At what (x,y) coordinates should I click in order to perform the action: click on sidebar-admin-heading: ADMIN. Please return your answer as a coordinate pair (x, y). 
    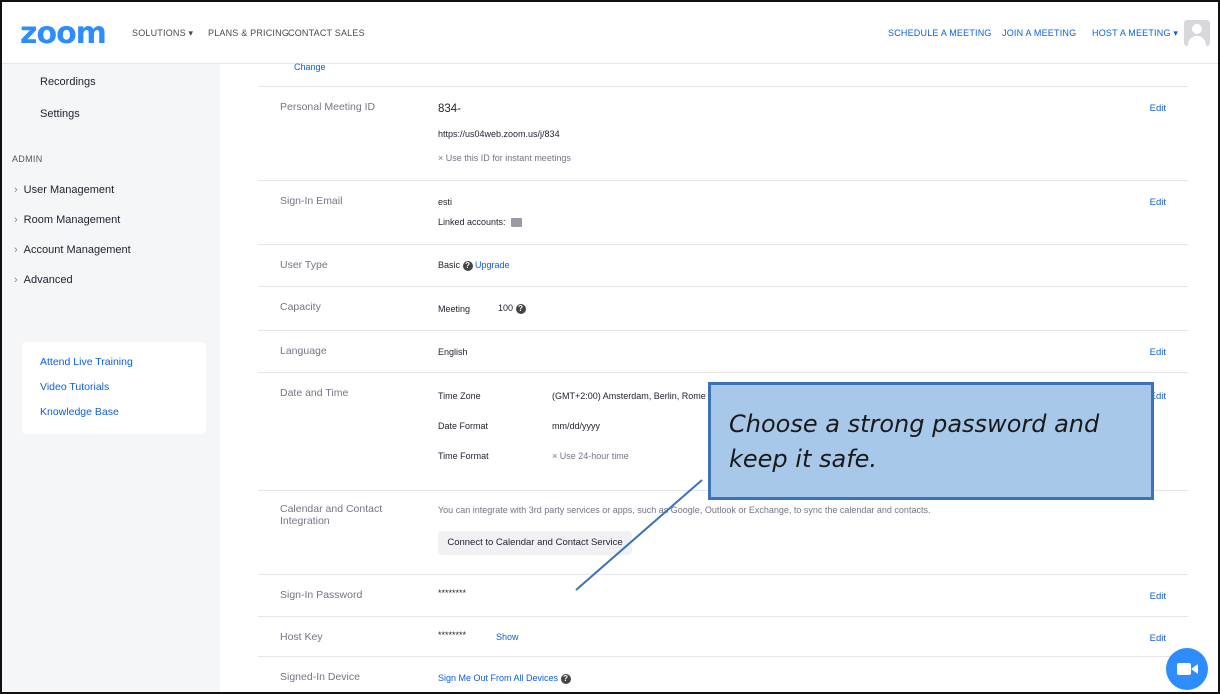
    Looking at the image, I should click on (27, 159).